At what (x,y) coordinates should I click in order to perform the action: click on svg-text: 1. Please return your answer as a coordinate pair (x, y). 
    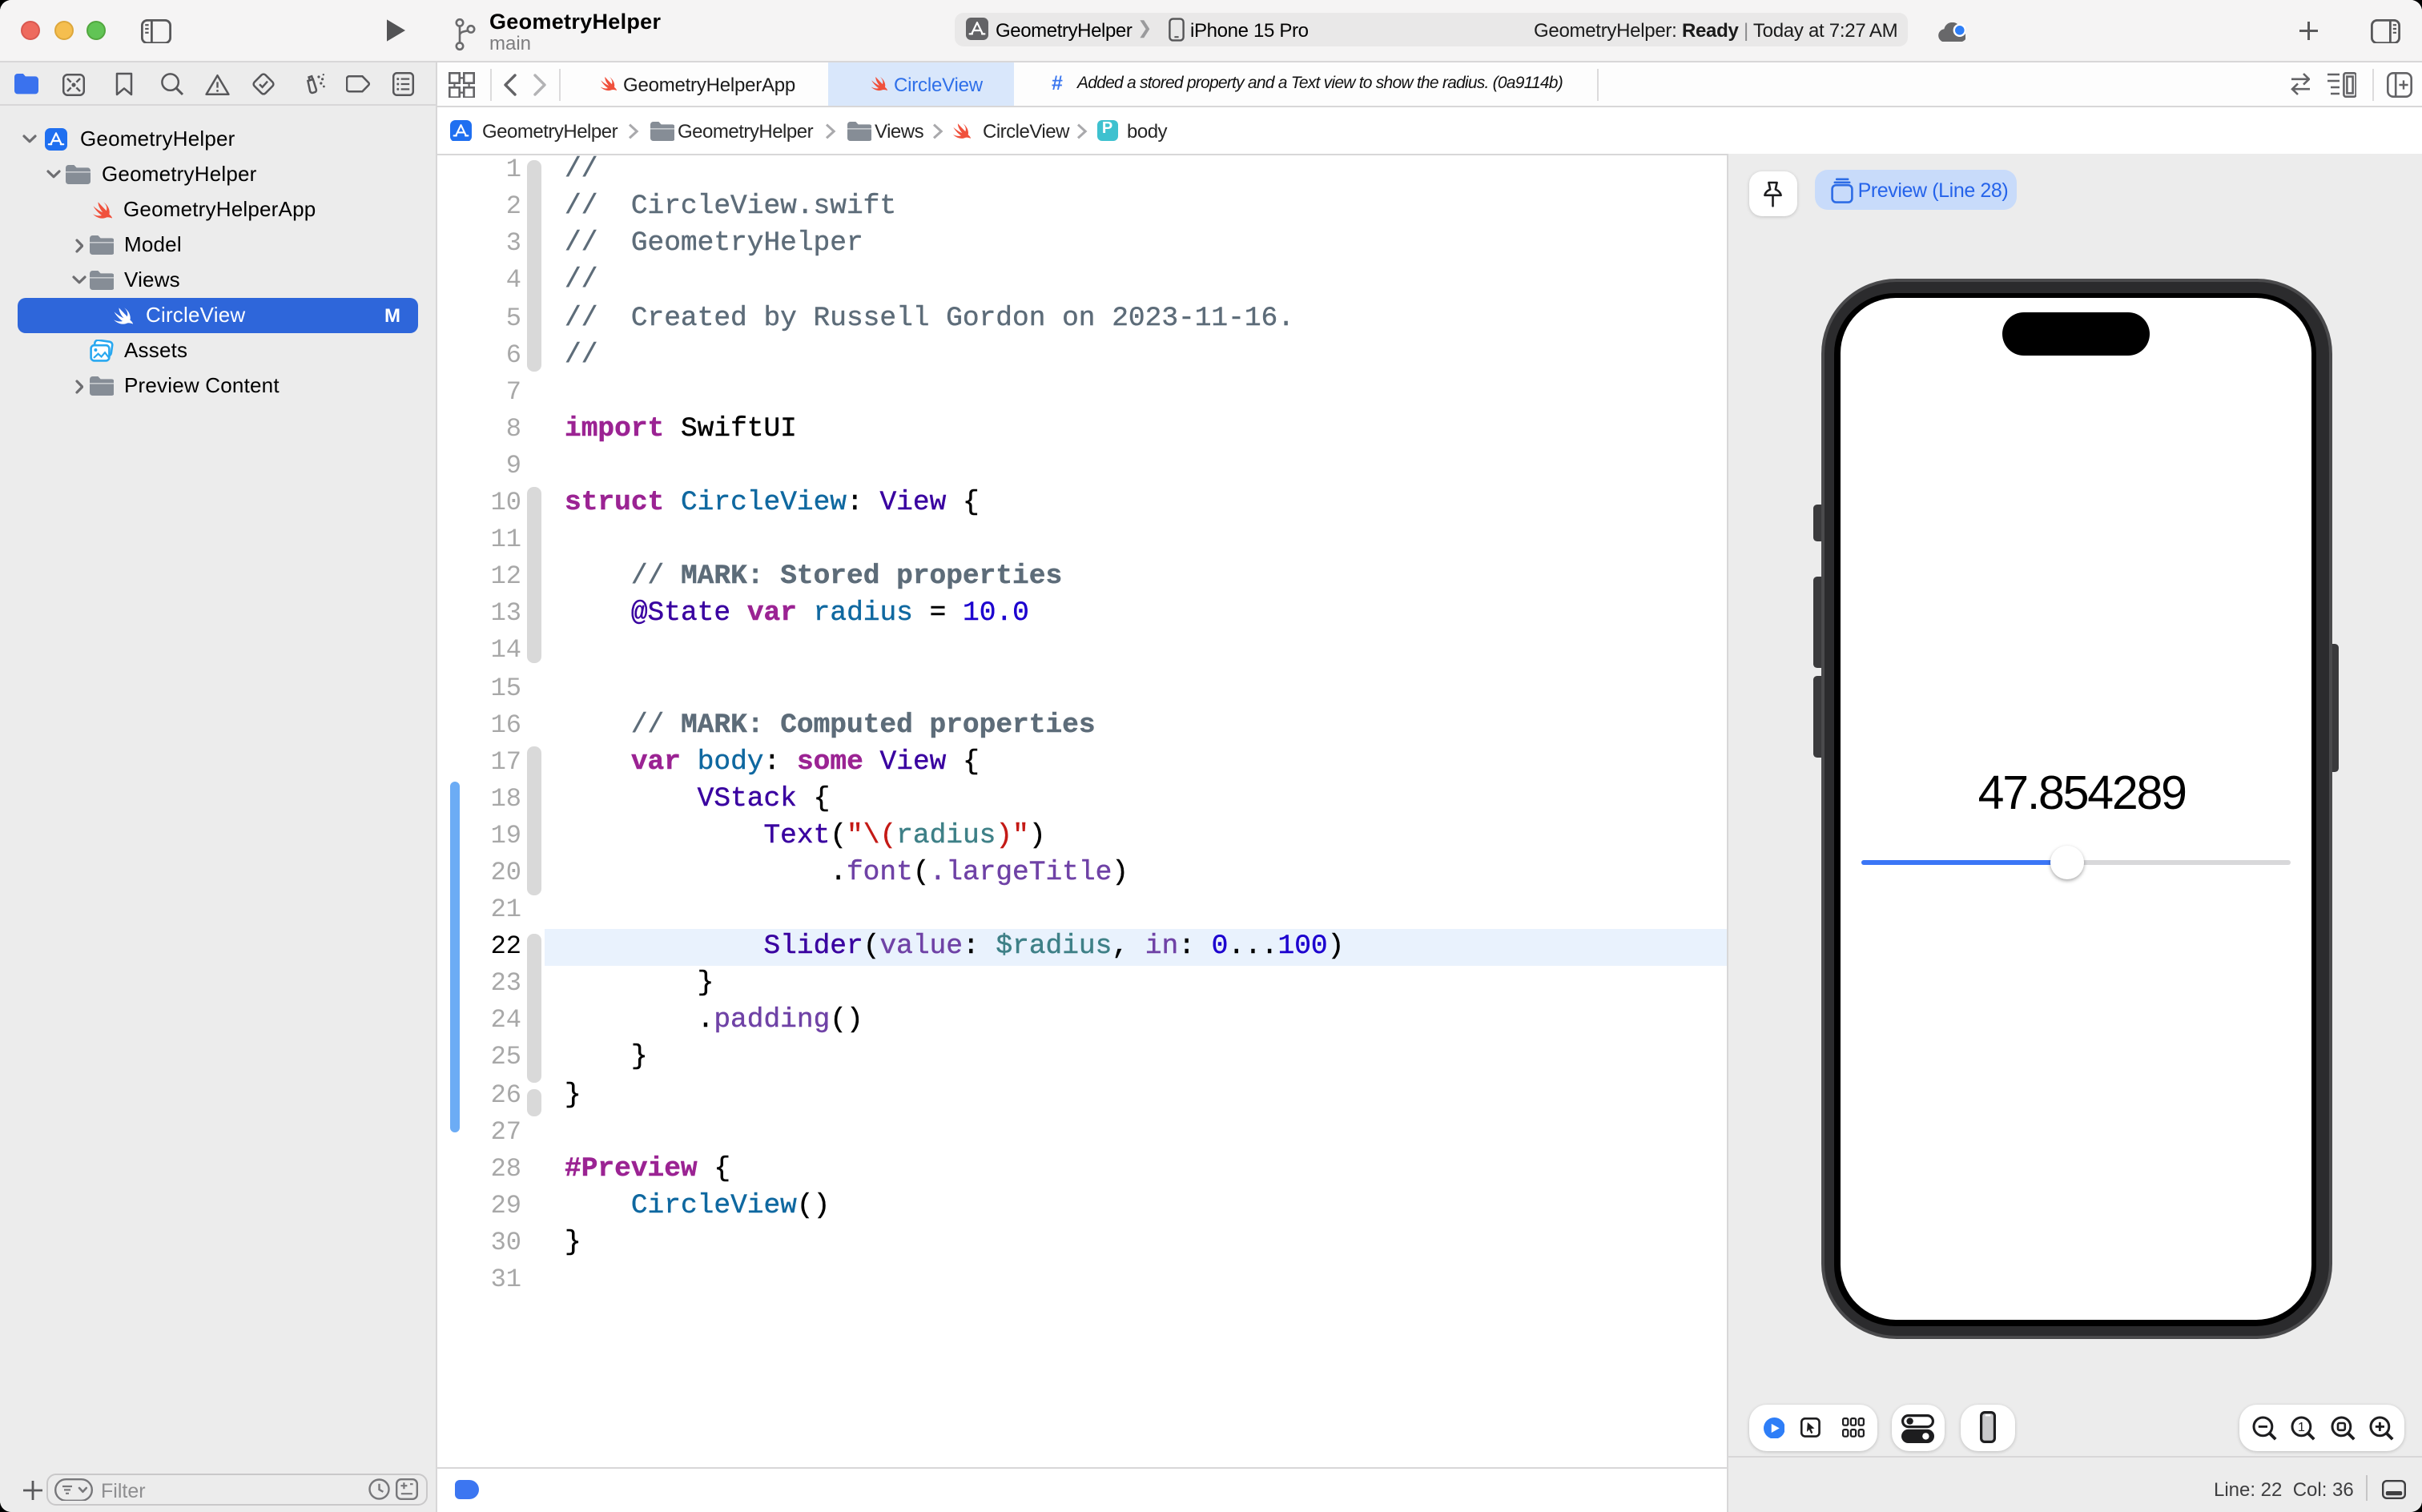
    Looking at the image, I should click on (2302, 1427).